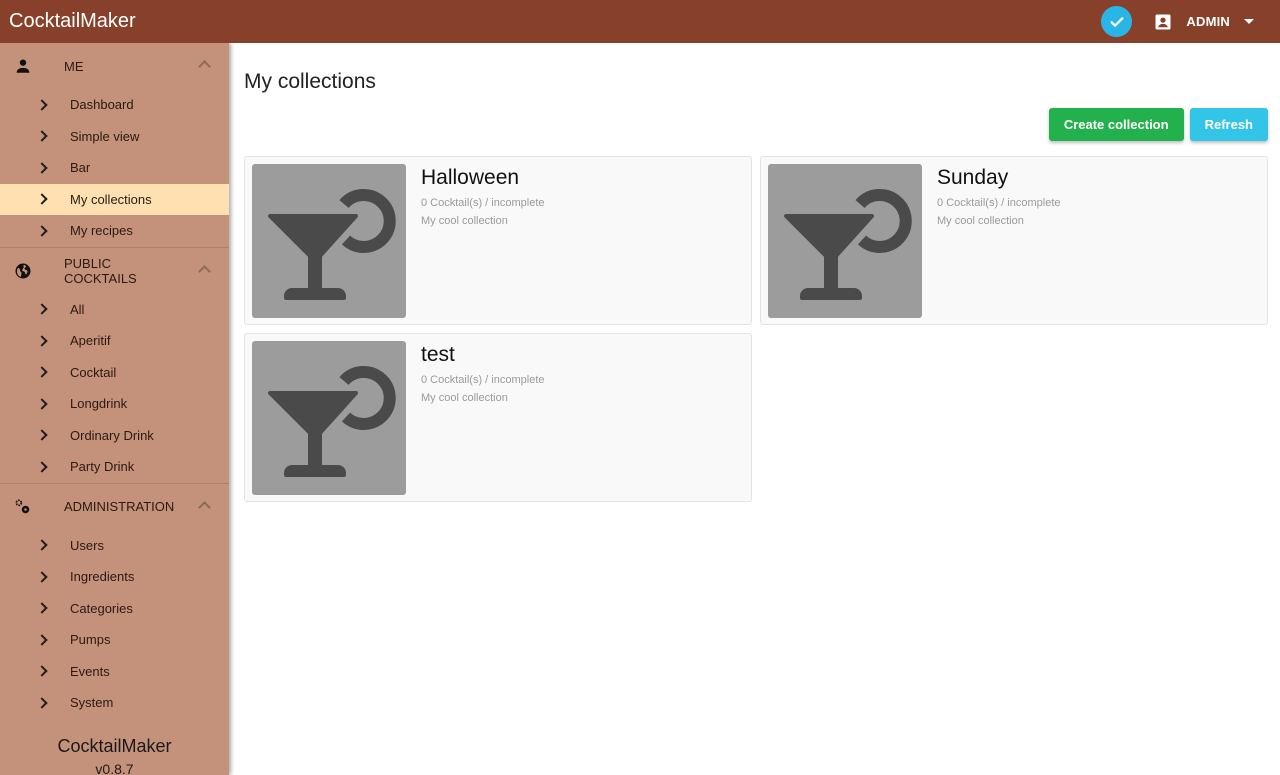 The height and width of the screenshot is (775, 1280). I want to click on section-label: ME, so click(74, 66).